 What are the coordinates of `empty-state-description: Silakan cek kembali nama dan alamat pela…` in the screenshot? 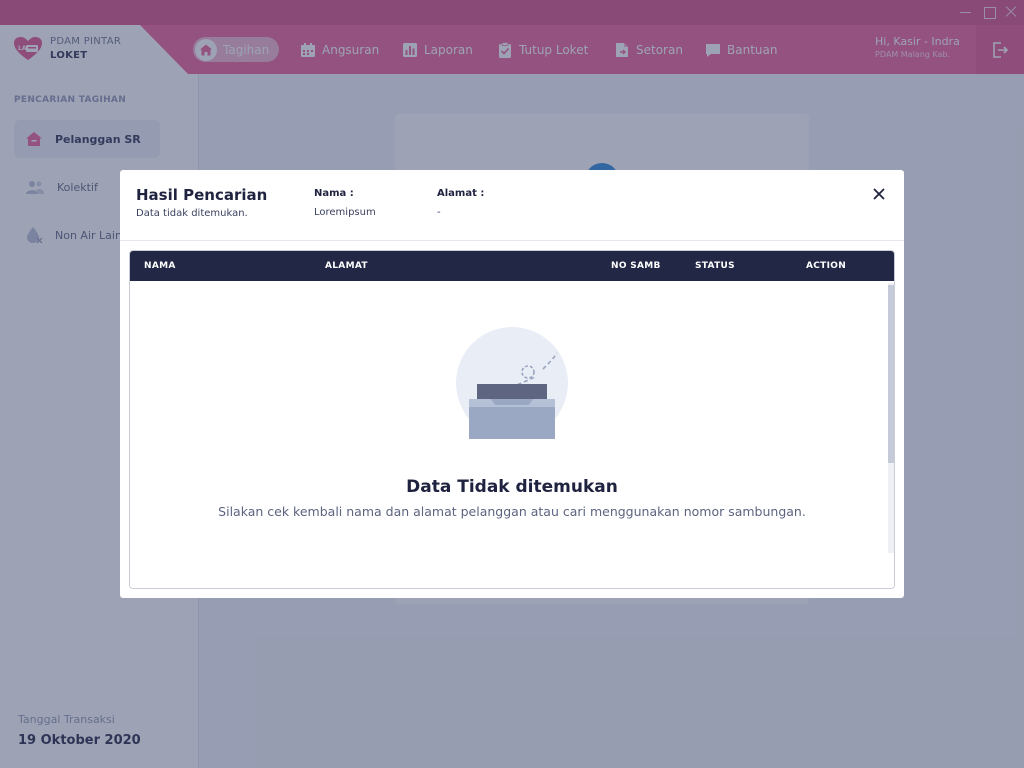 It's located at (512, 511).